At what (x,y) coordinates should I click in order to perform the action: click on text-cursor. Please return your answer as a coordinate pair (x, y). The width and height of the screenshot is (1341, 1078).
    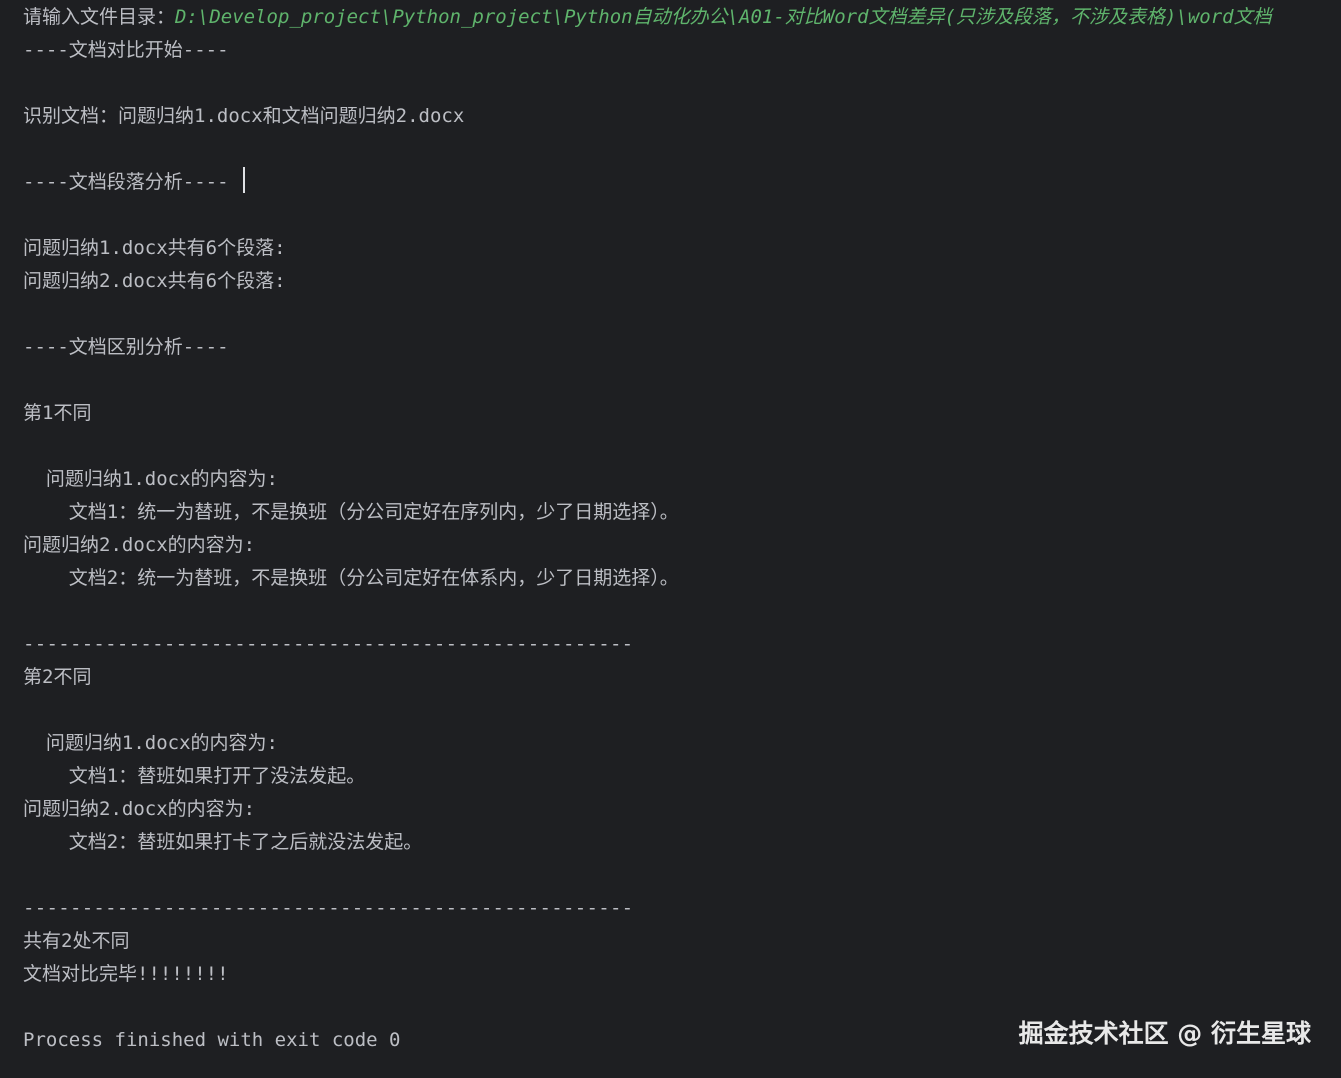
    Looking at the image, I should click on (244, 180).